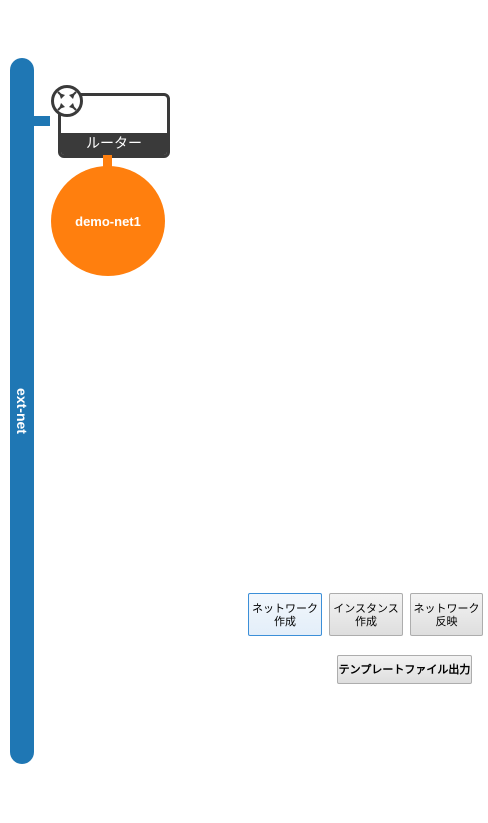  I want to click on router-gateway-link, so click(42, 121).